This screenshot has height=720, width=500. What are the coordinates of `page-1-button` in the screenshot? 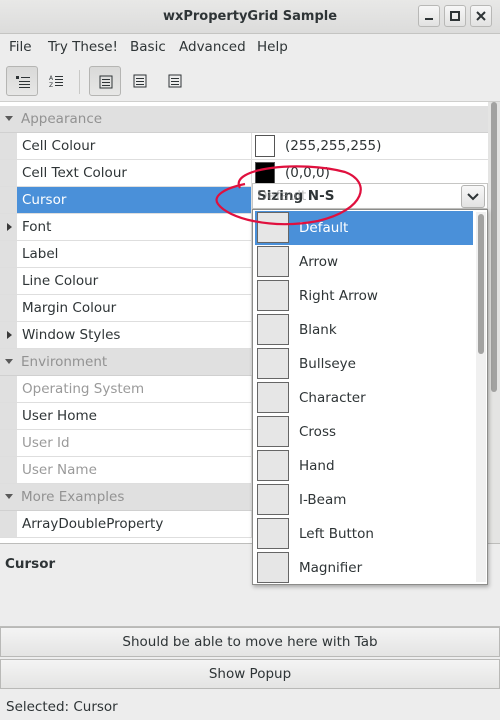 It's located at (105, 81).